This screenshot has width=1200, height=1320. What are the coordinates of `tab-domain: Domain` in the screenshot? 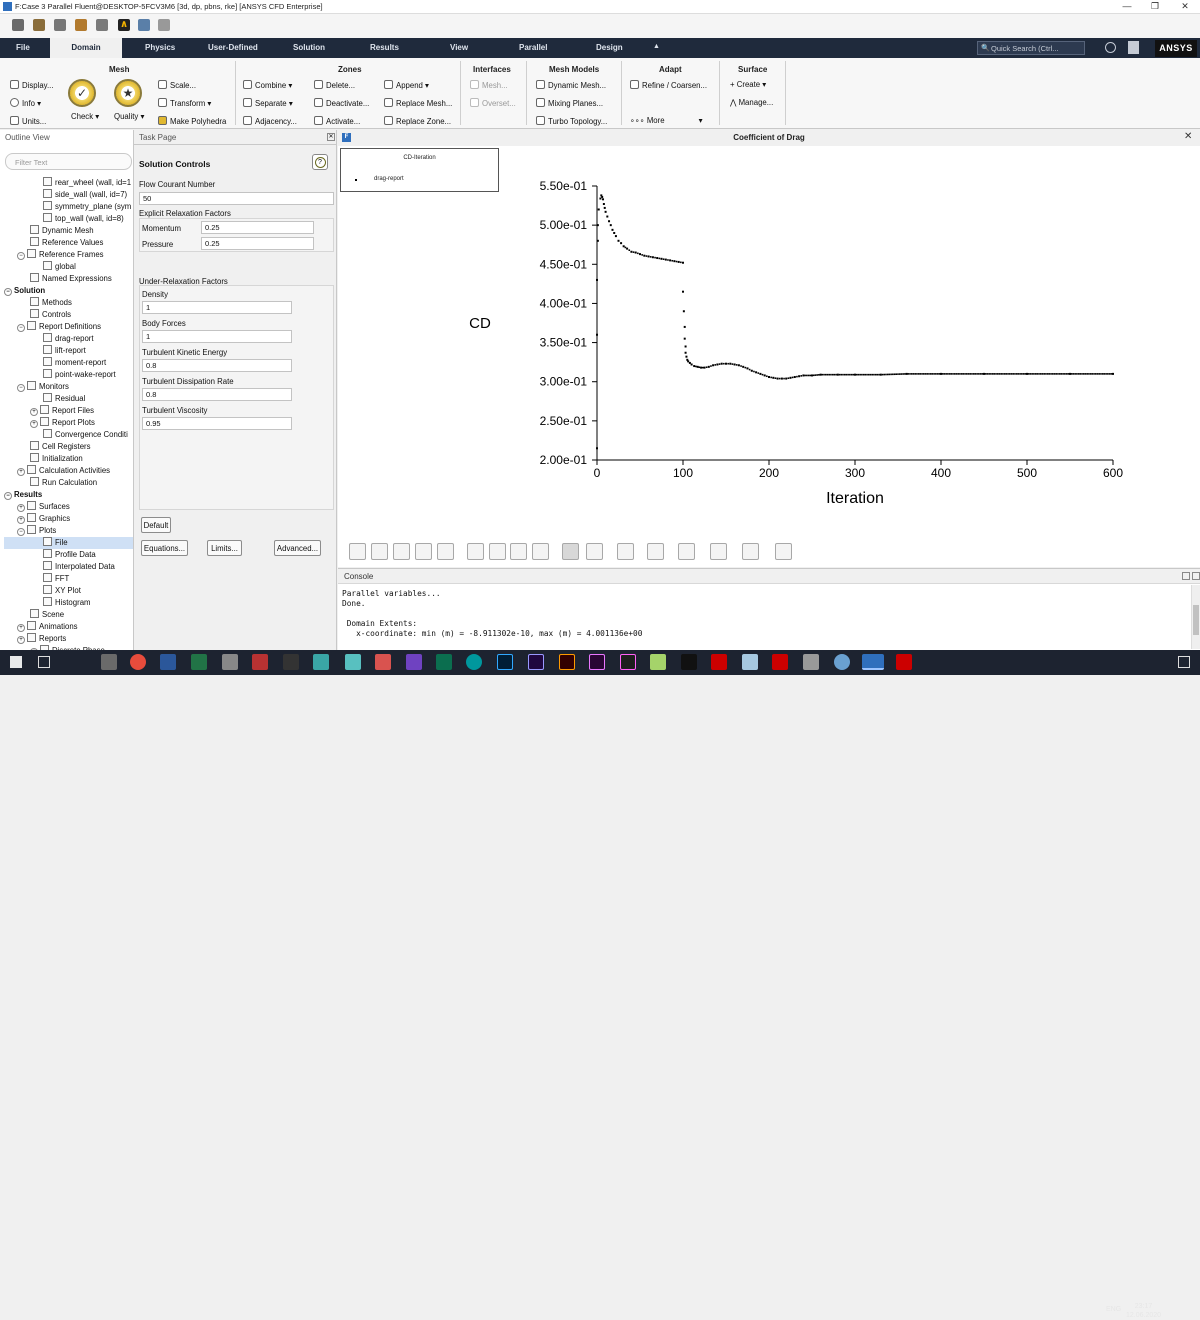 It's located at (86, 48).